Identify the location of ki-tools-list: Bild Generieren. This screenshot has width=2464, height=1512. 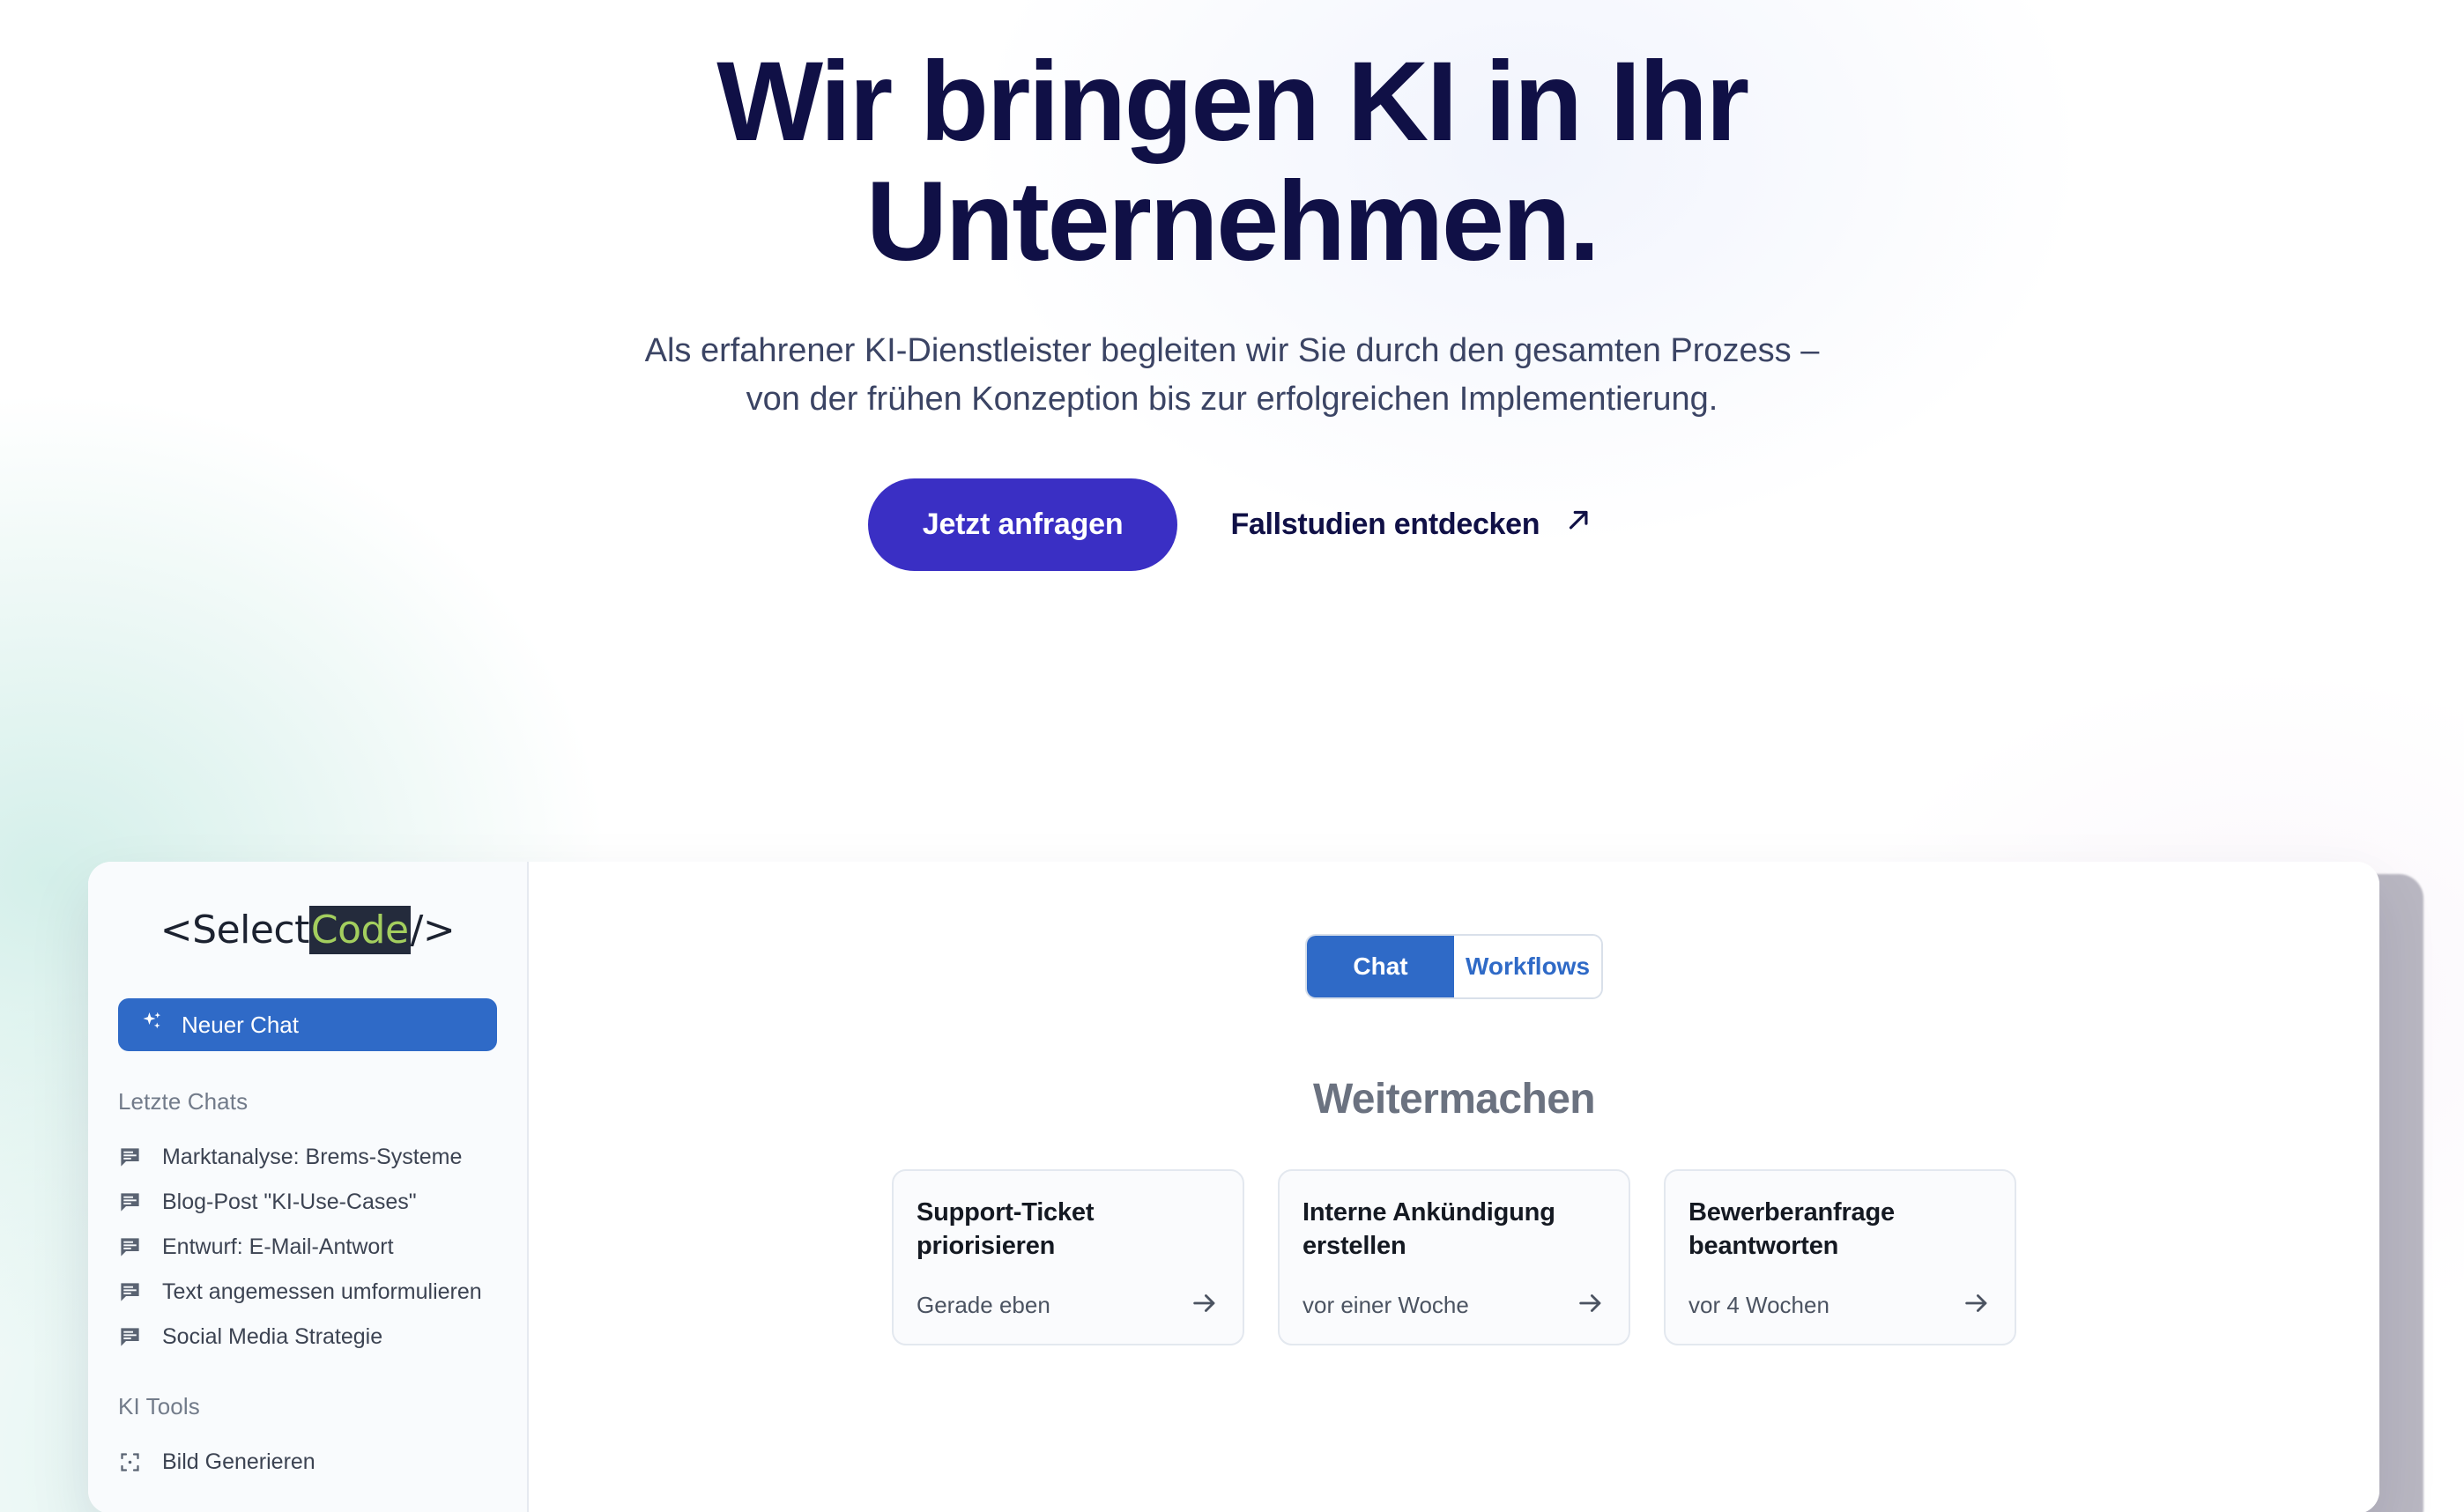
(308, 1462).